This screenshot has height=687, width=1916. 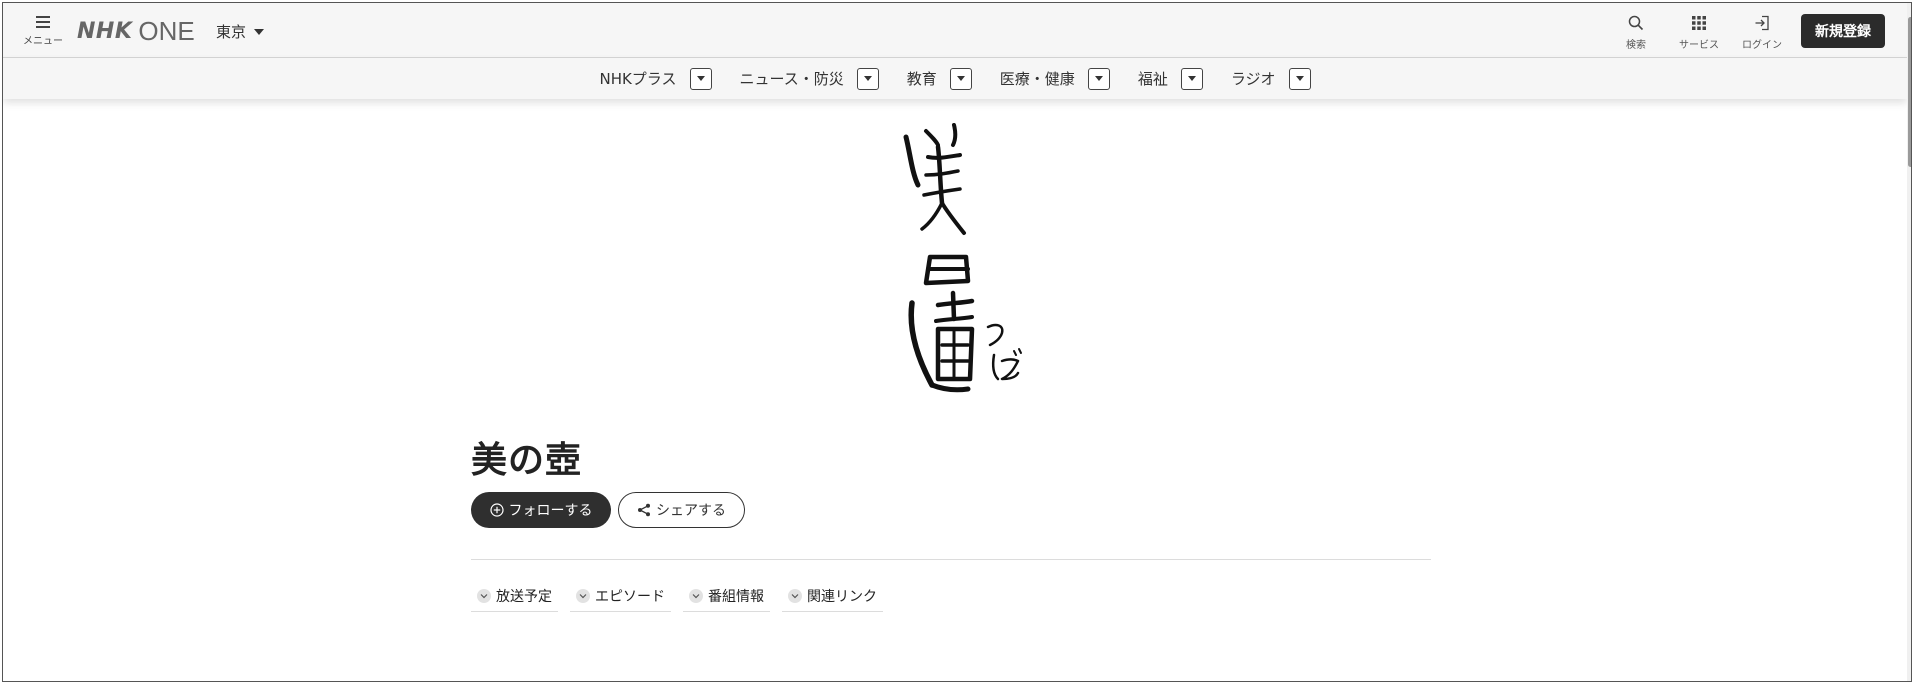 I want to click on nav-link-nhk-plus: NHKプラス, so click(x=637, y=78).